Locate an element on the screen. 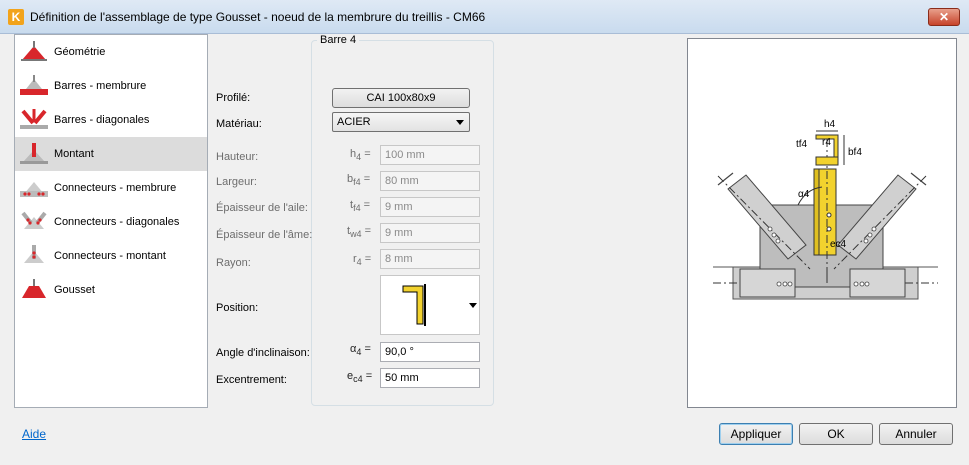  nav-item-gousset: Gousset is located at coordinates (111, 290).